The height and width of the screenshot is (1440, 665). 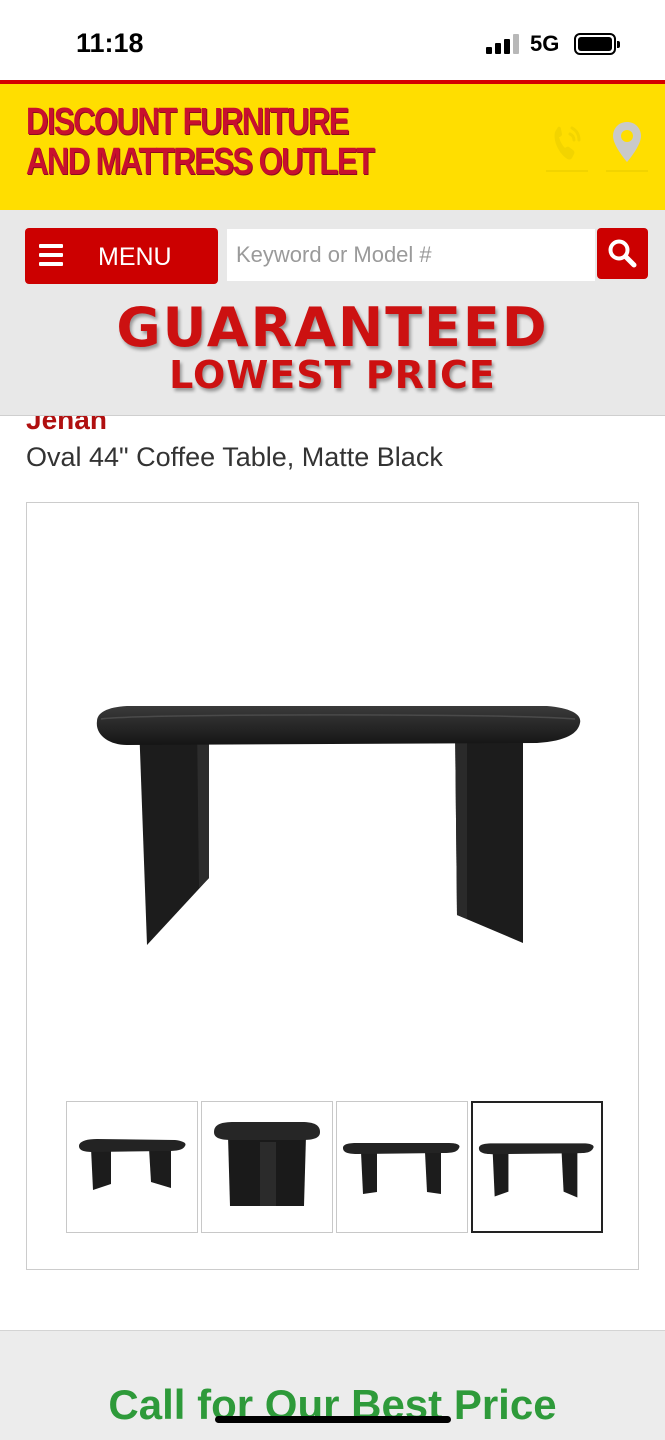 I want to click on promo-line-2: LOWEST PRICE, so click(x=332, y=375).